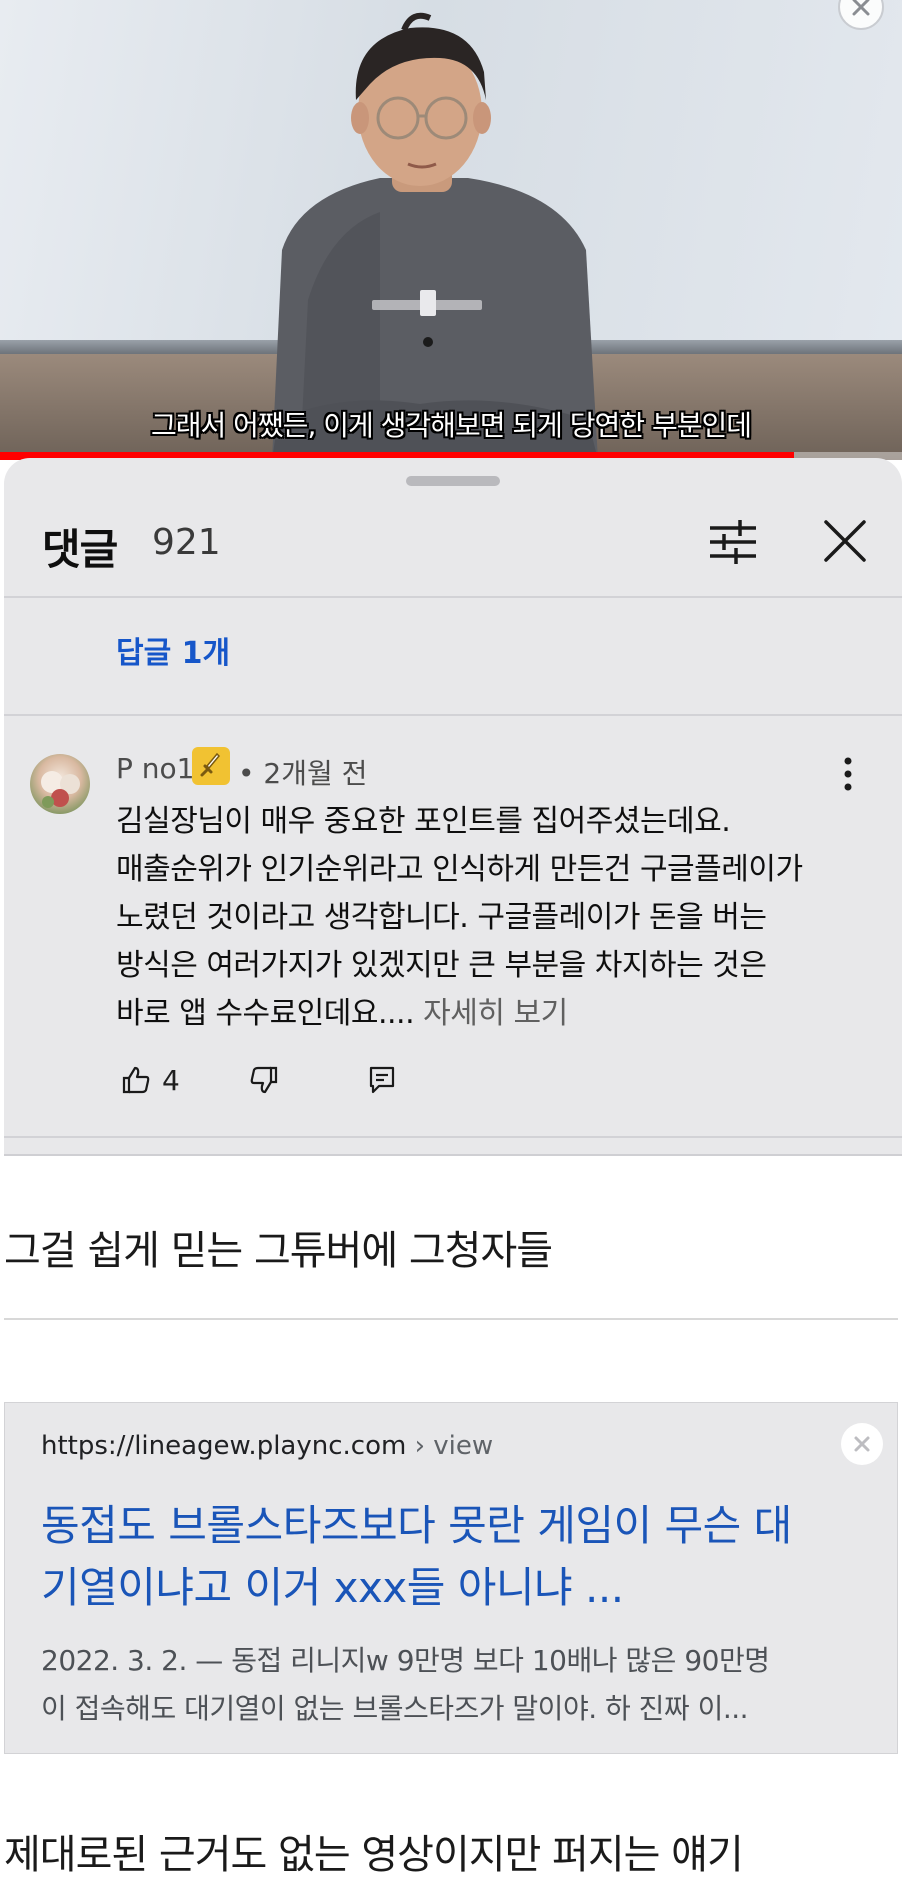 The width and height of the screenshot is (902, 1889). Describe the element at coordinates (186, 542) in the screenshot. I see `comments-count: 921` at that location.